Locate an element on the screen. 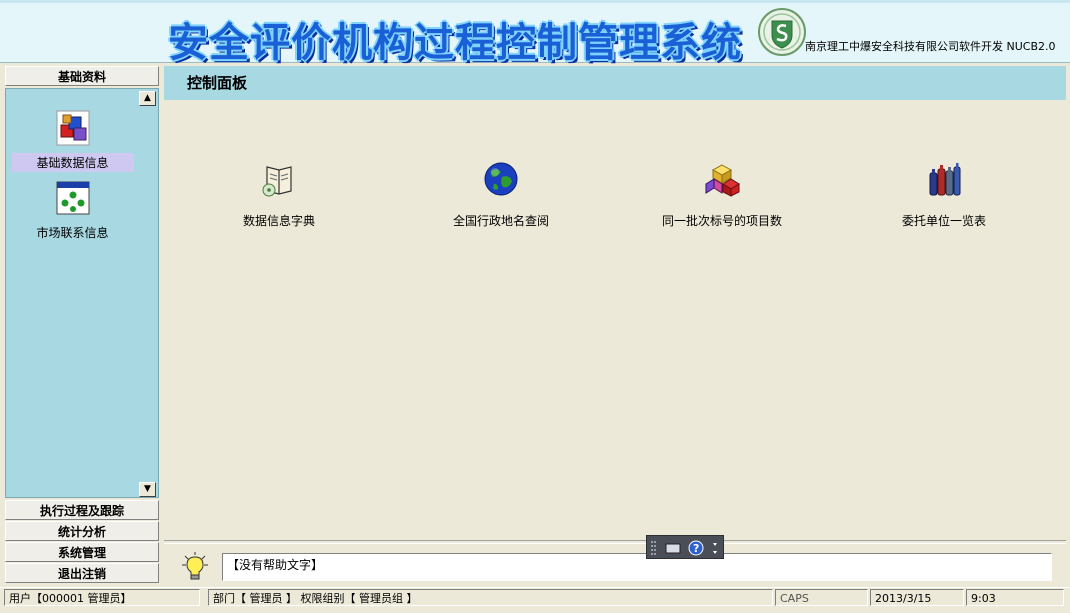 This screenshot has width=1070, height=613. page-title: 控制面板 is located at coordinates (217, 83).